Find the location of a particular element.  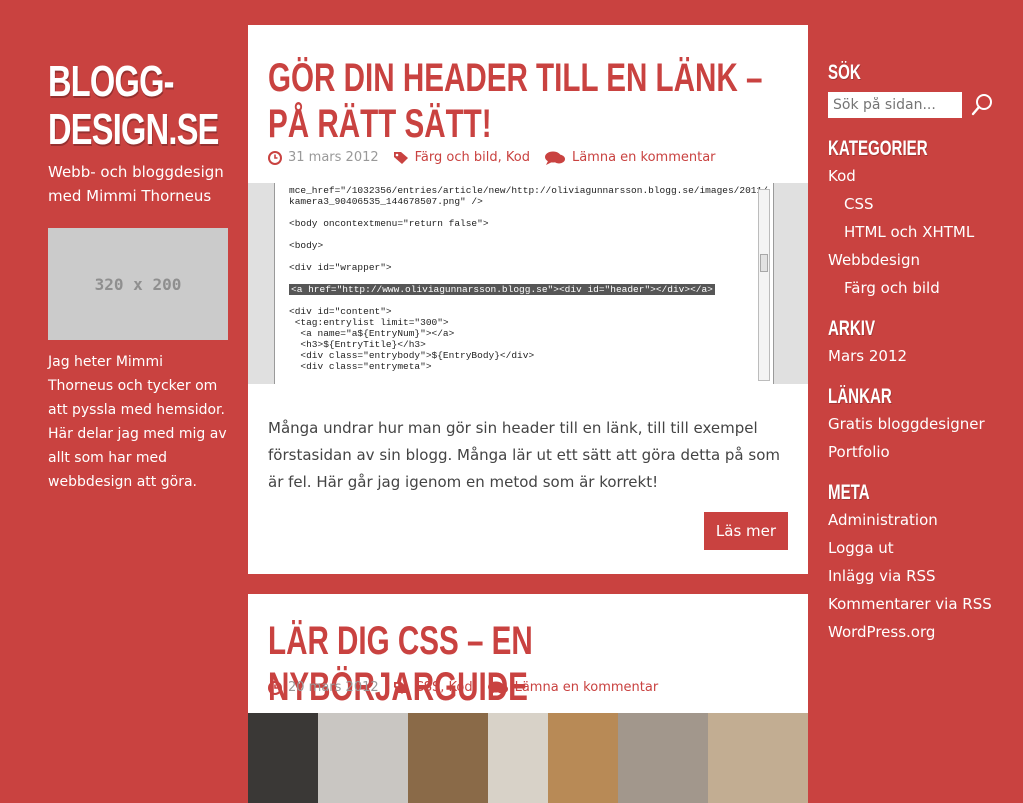

search-widget: SÖK is located at coordinates (923, 89).